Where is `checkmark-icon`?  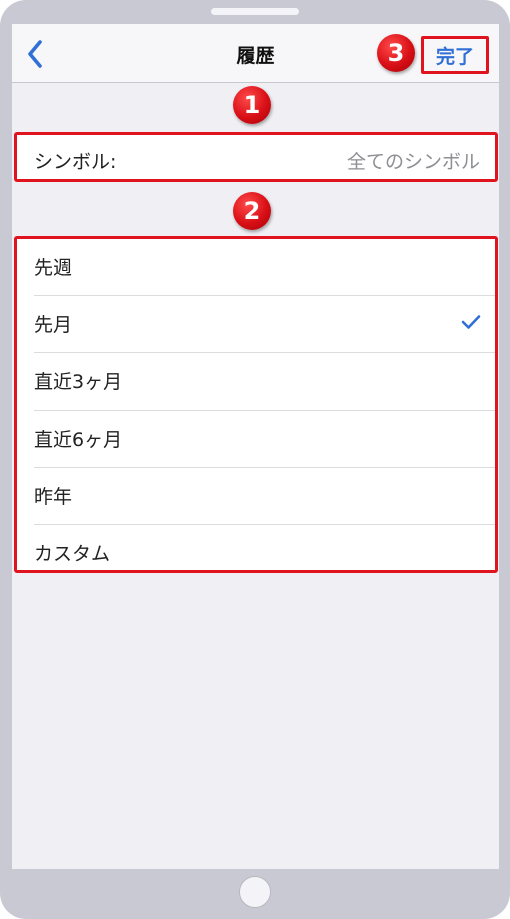 checkmark-icon is located at coordinates (471, 322).